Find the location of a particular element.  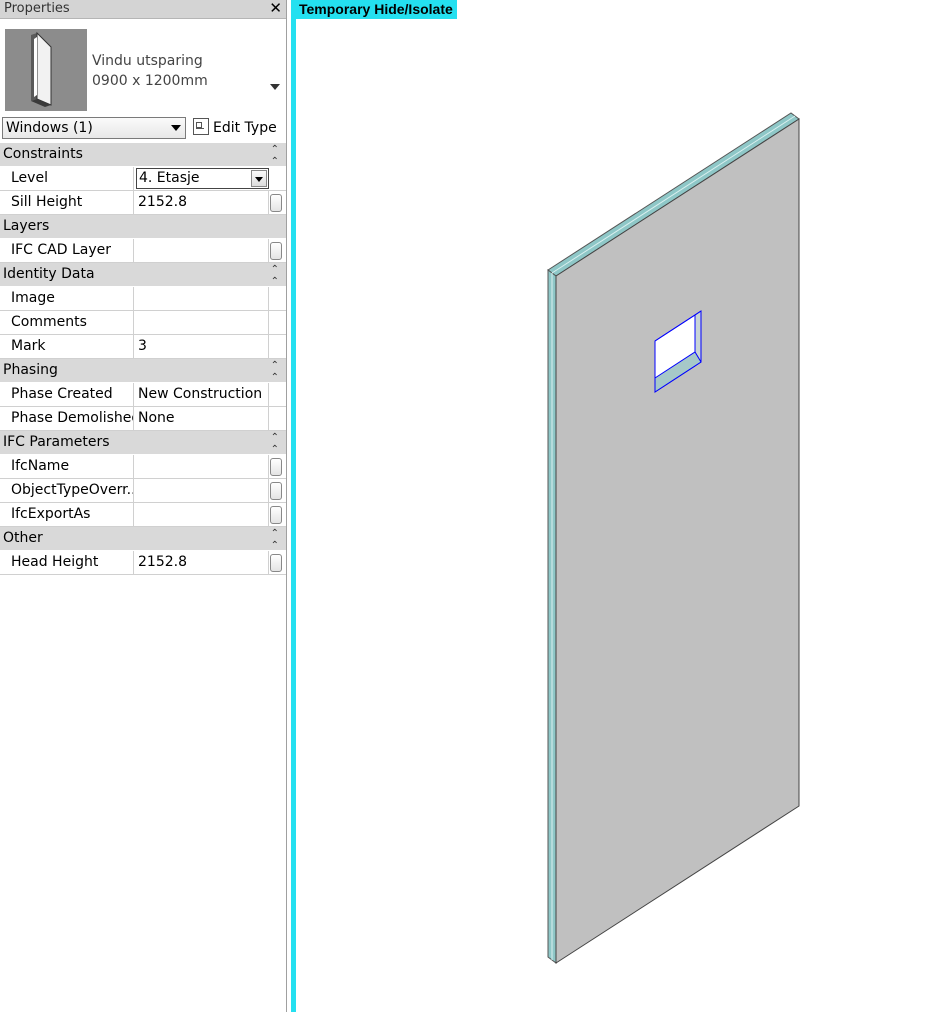

sill-height-field: 2152.8 is located at coordinates (201, 202).